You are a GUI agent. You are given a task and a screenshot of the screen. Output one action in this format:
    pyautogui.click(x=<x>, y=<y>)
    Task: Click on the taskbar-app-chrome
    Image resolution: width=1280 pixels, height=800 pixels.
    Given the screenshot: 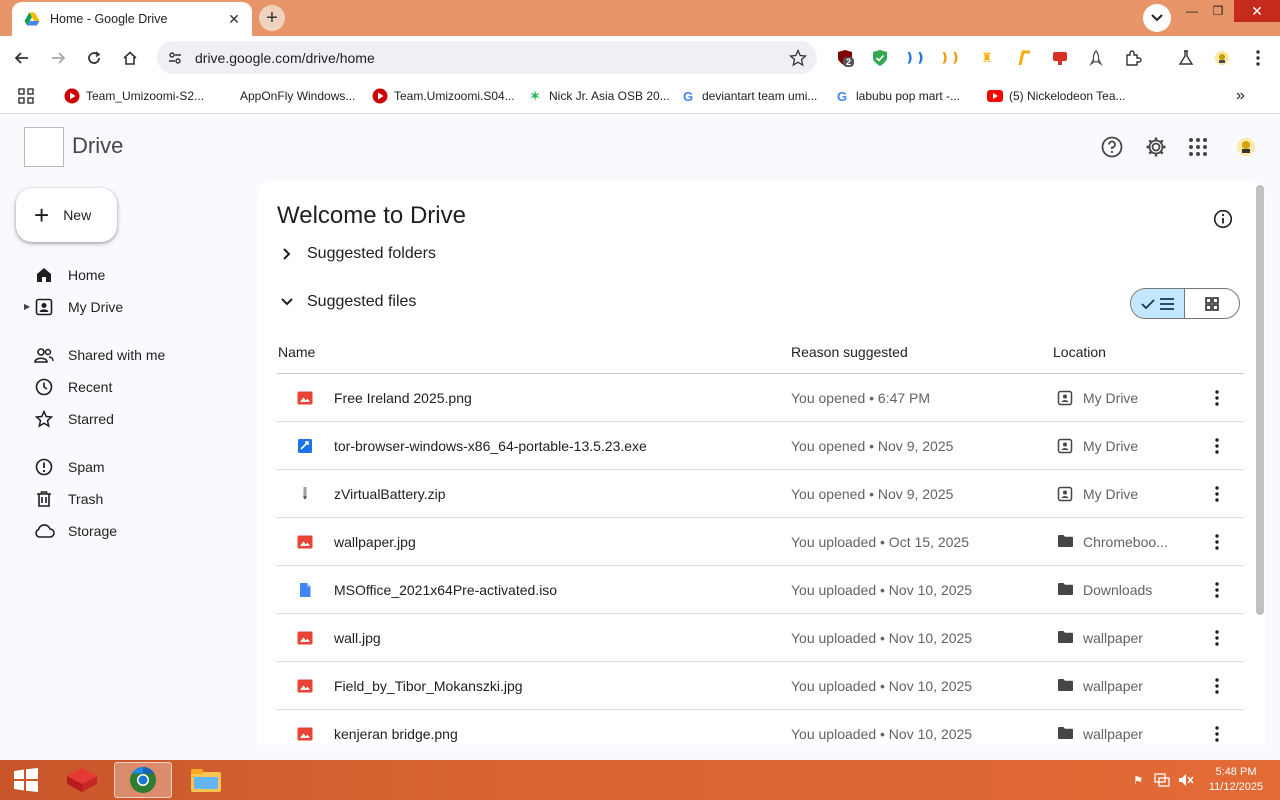 What is the action you would take?
    pyautogui.click(x=143, y=780)
    